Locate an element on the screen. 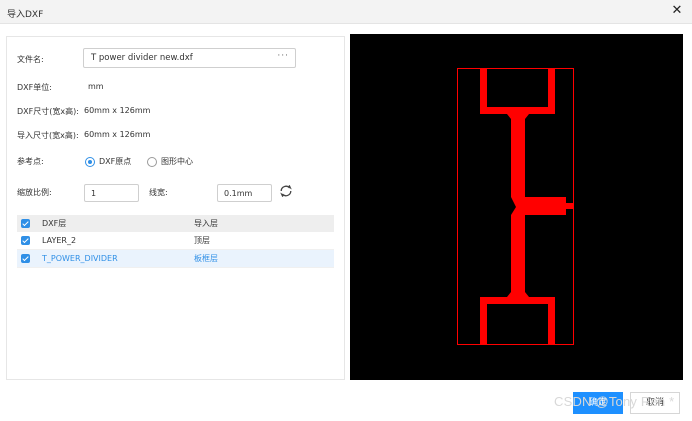 The width and height of the screenshot is (692, 421). import-size-value: 60mm x 126mm is located at coordinates (117, 134).